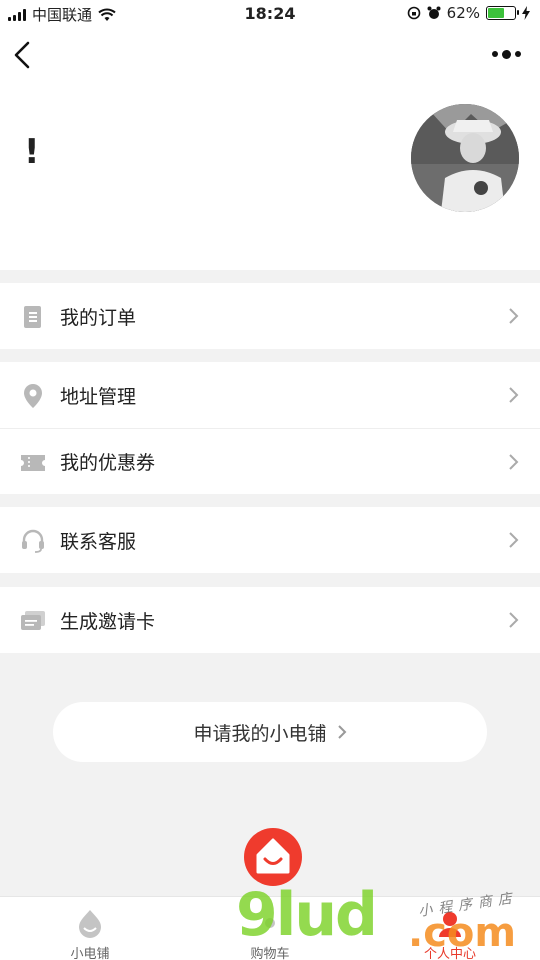 The image size is (540, 960). I want to click on bottom-tab-bar: 小电铺 购物车 个人中心, so click(270, 928).